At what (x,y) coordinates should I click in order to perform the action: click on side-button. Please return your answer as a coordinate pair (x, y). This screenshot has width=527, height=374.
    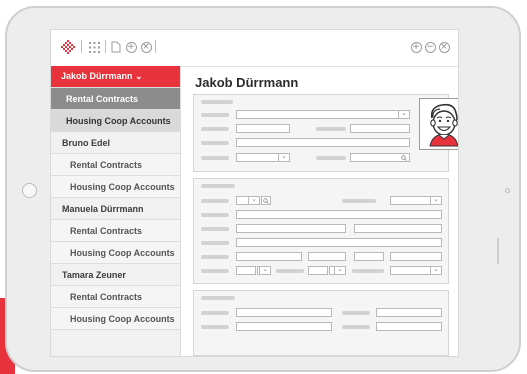
    Looking at the image, I should click on (498, 251).